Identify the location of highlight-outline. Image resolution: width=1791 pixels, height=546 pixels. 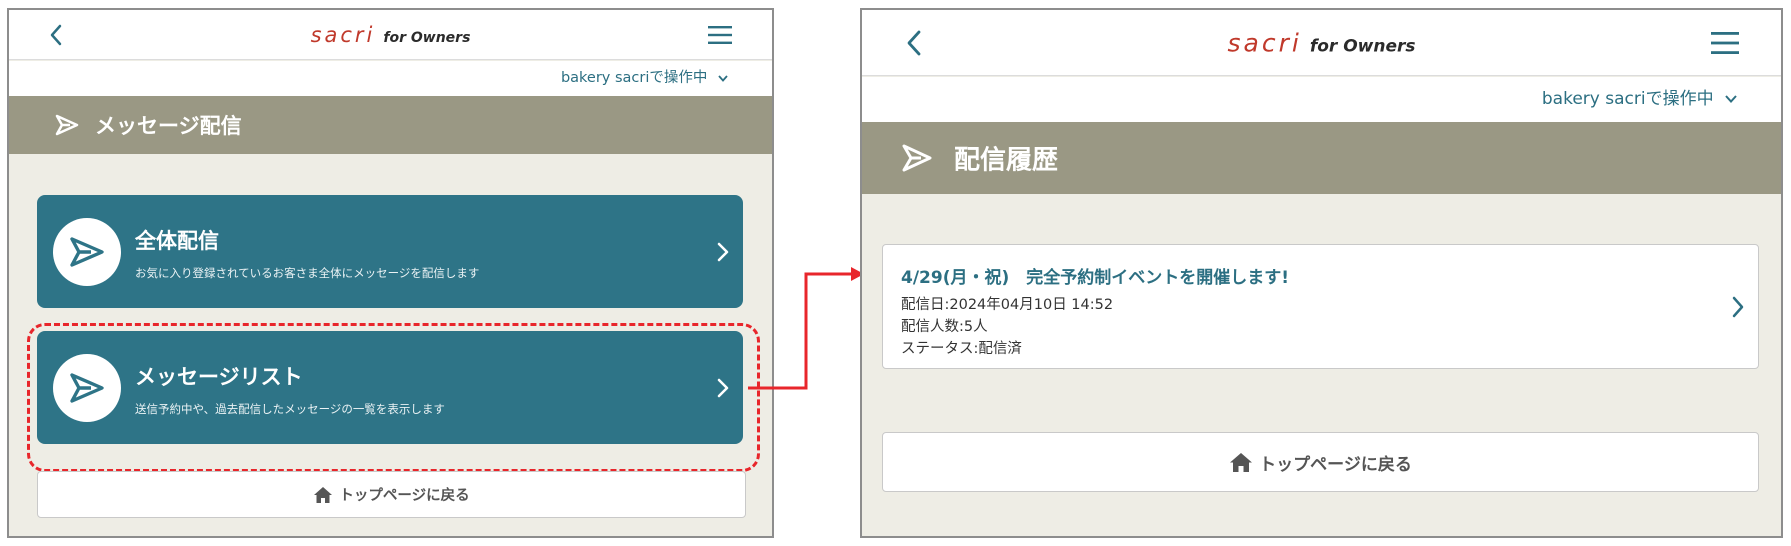
(393, 397).